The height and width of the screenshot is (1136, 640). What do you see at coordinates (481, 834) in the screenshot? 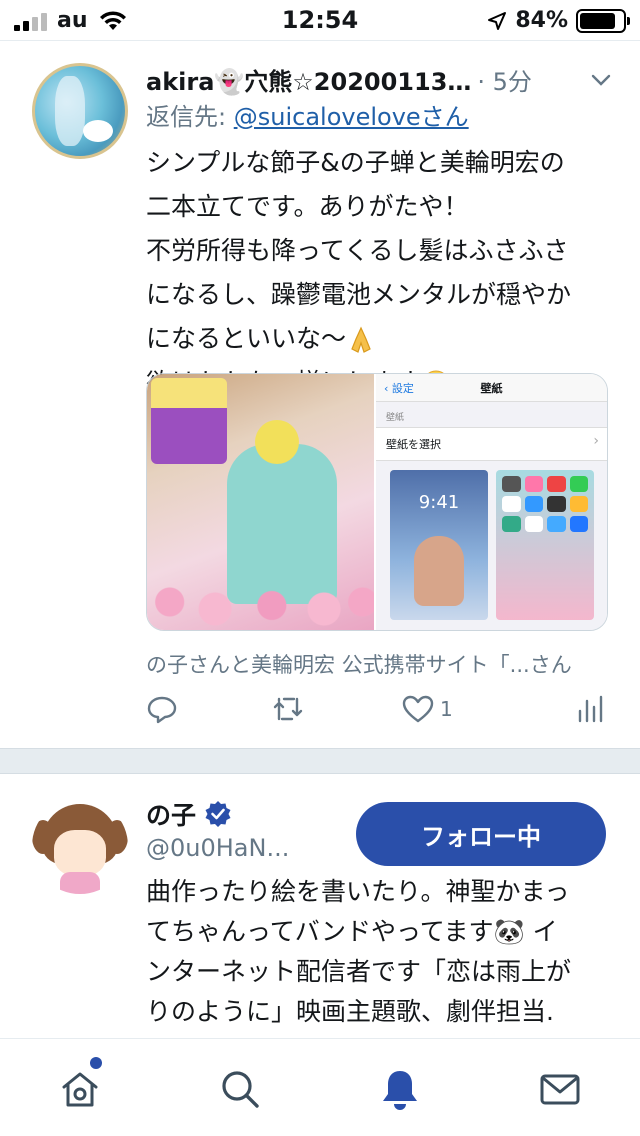
I see `following-button: フォロー中` at bounding box center [481, 834].